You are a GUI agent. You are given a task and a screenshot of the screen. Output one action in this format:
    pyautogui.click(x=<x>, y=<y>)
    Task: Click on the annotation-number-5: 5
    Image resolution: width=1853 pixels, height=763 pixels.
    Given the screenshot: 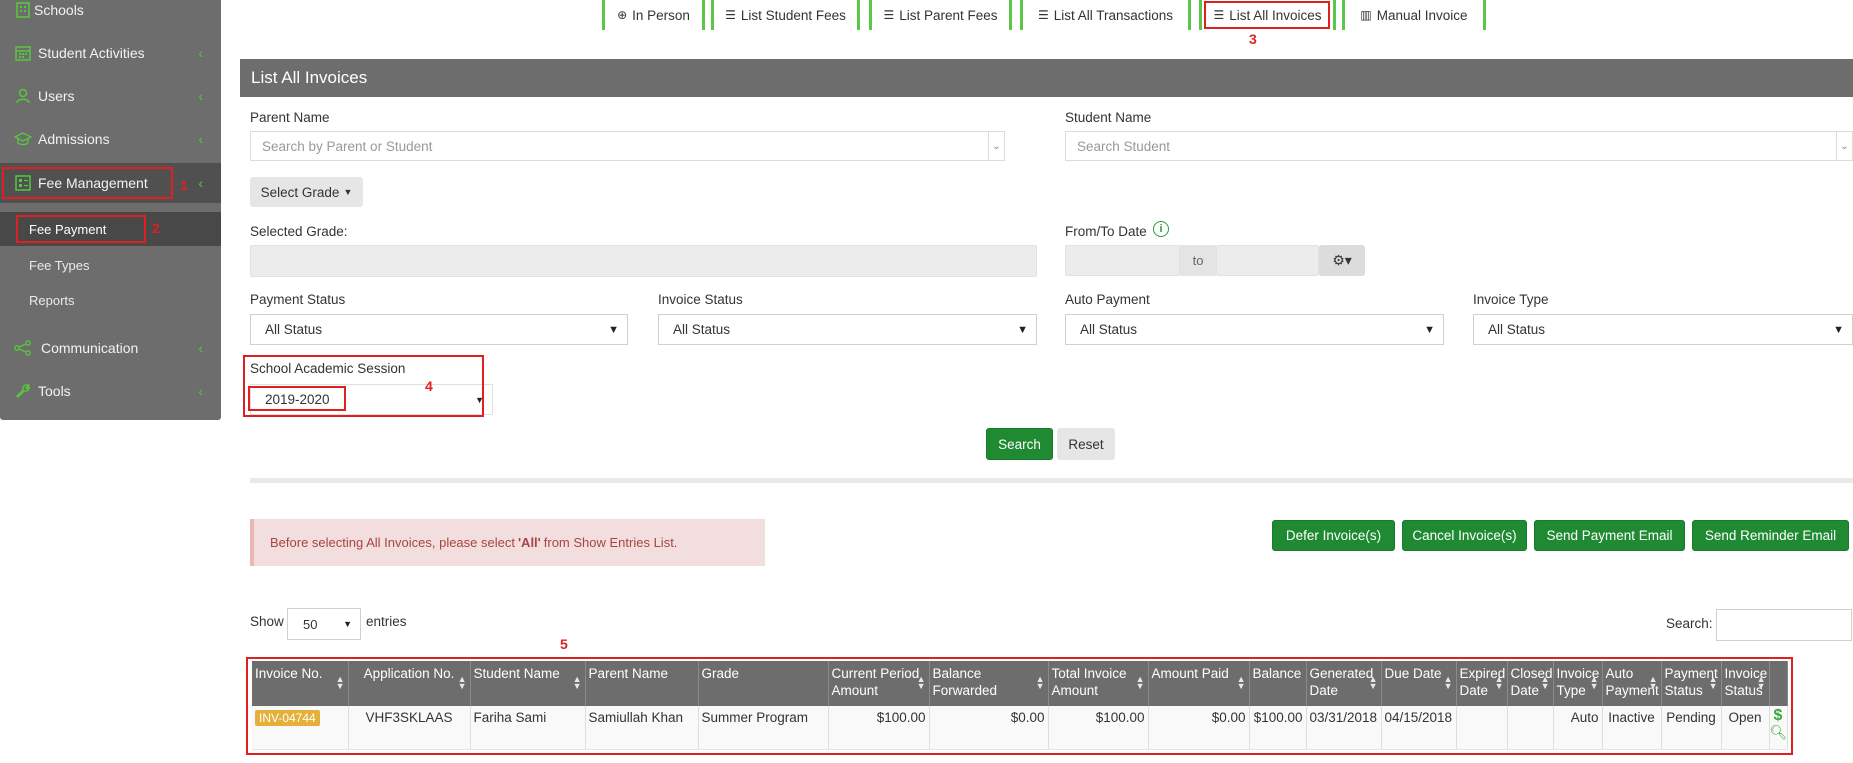 What is the action you would take?
    pyautogui.click(x=564, y=644)
    